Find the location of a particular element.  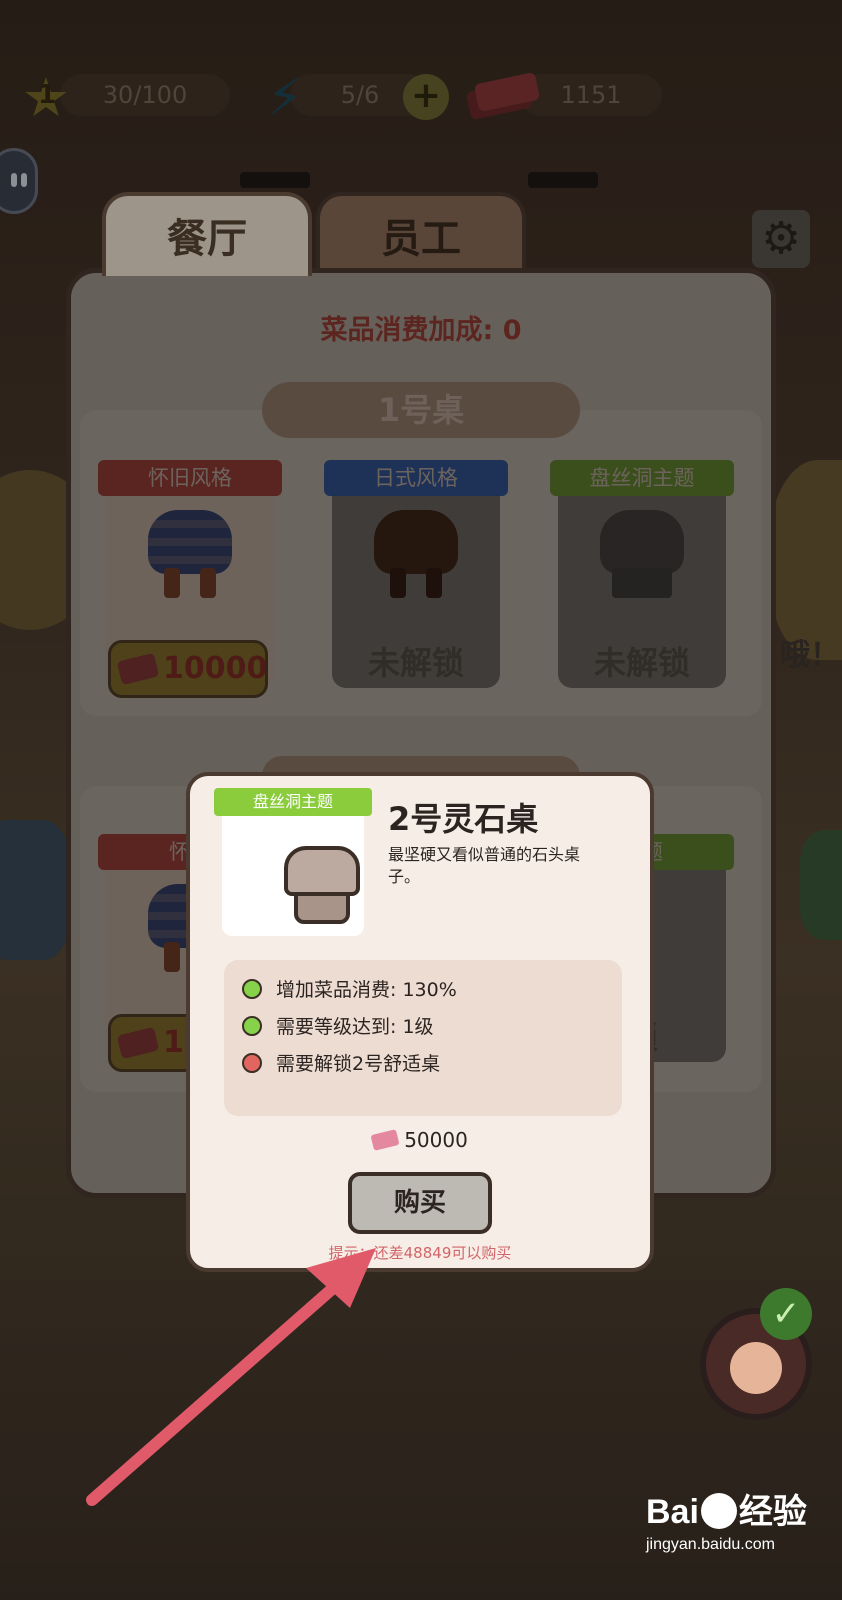

paw-icon is located at coordinates (718, 1511).